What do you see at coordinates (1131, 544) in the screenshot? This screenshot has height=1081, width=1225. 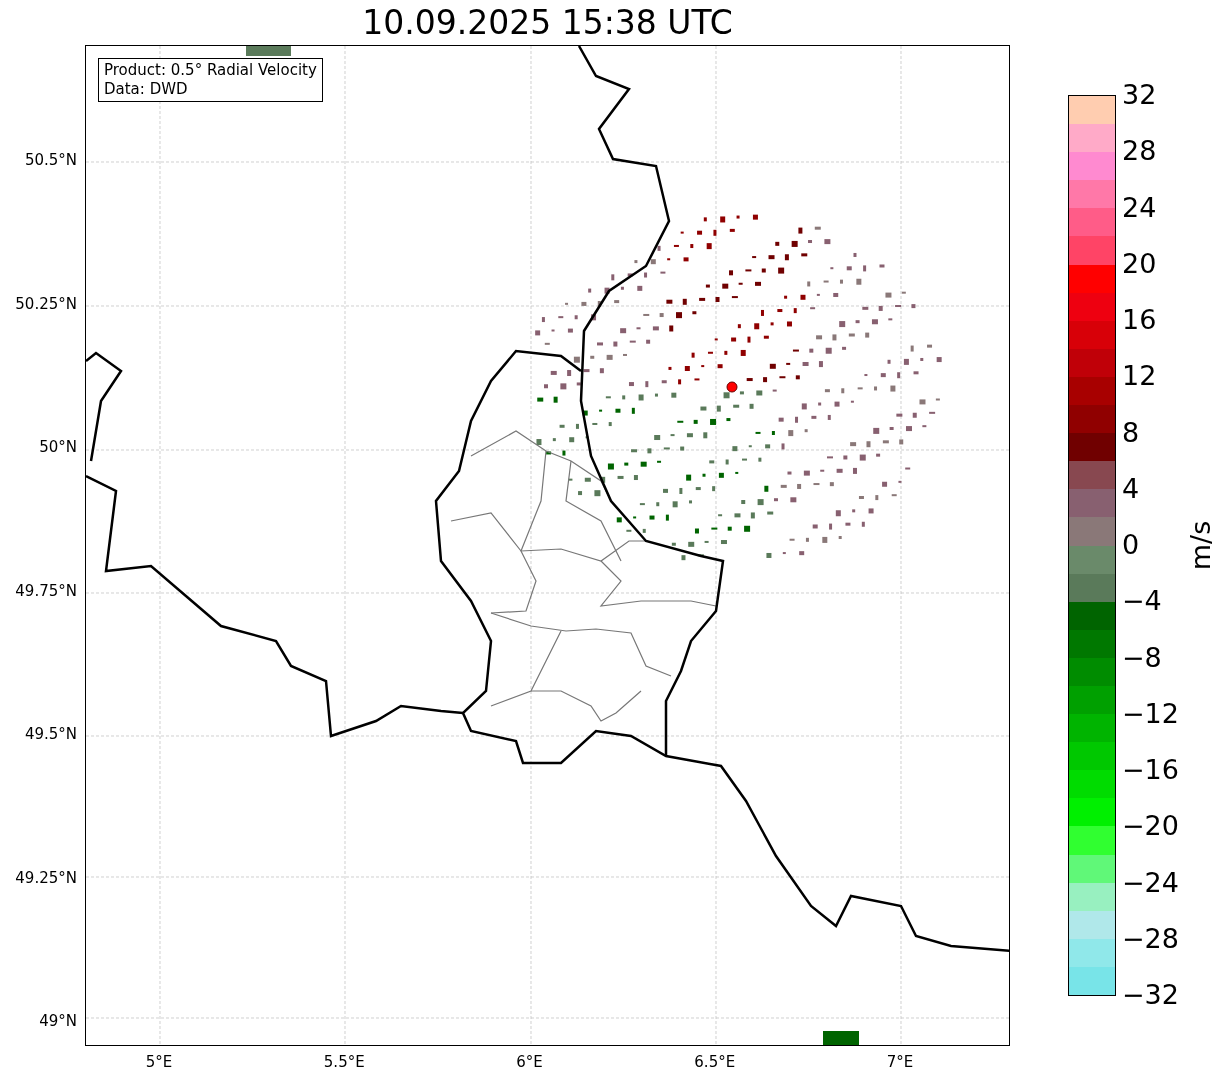 I see `colorbar-tick-label: 0` at bounding box center [1131, 544].